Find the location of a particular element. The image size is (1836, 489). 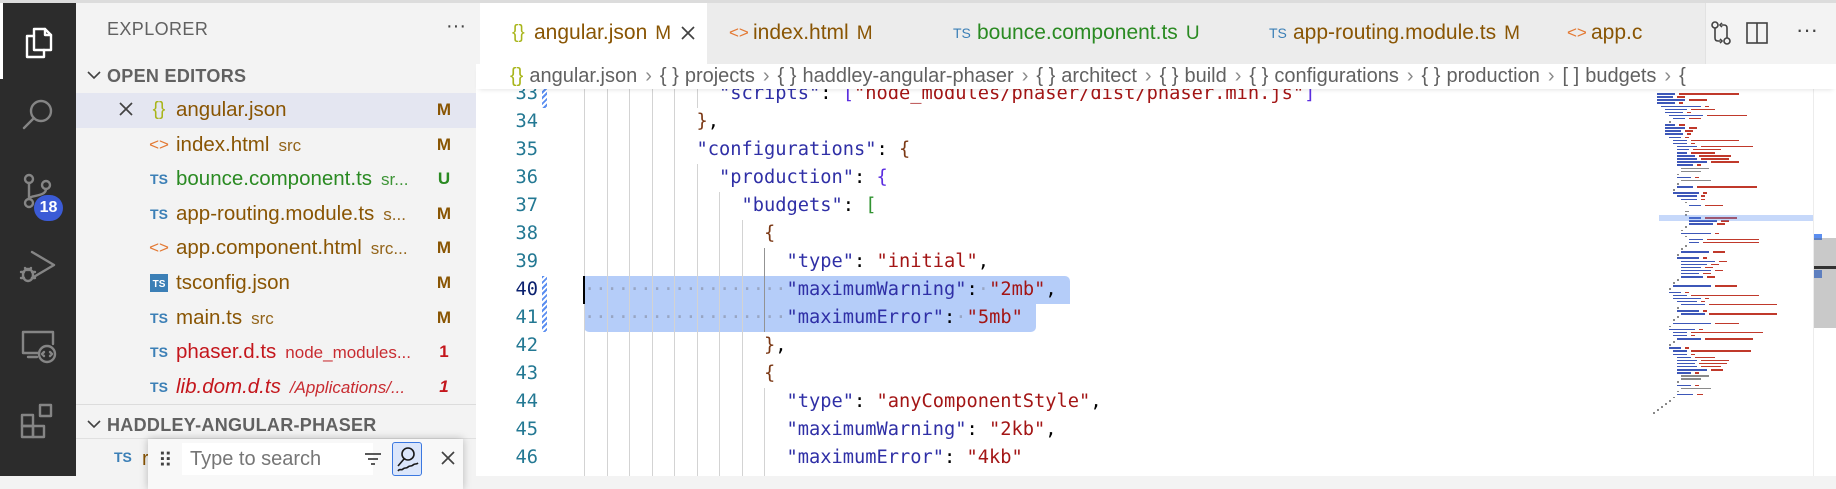

minimap is located at coordinates (1732, 282).